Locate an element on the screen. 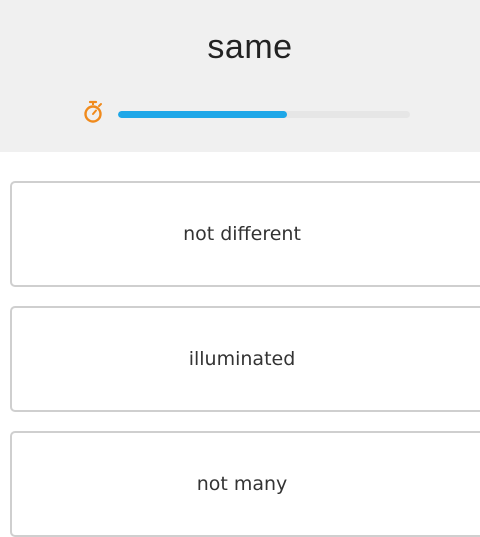 Image resolution: width=480 pixels, height=537 pixels. answer-option-label: not different is located at coordinates (242, 234).